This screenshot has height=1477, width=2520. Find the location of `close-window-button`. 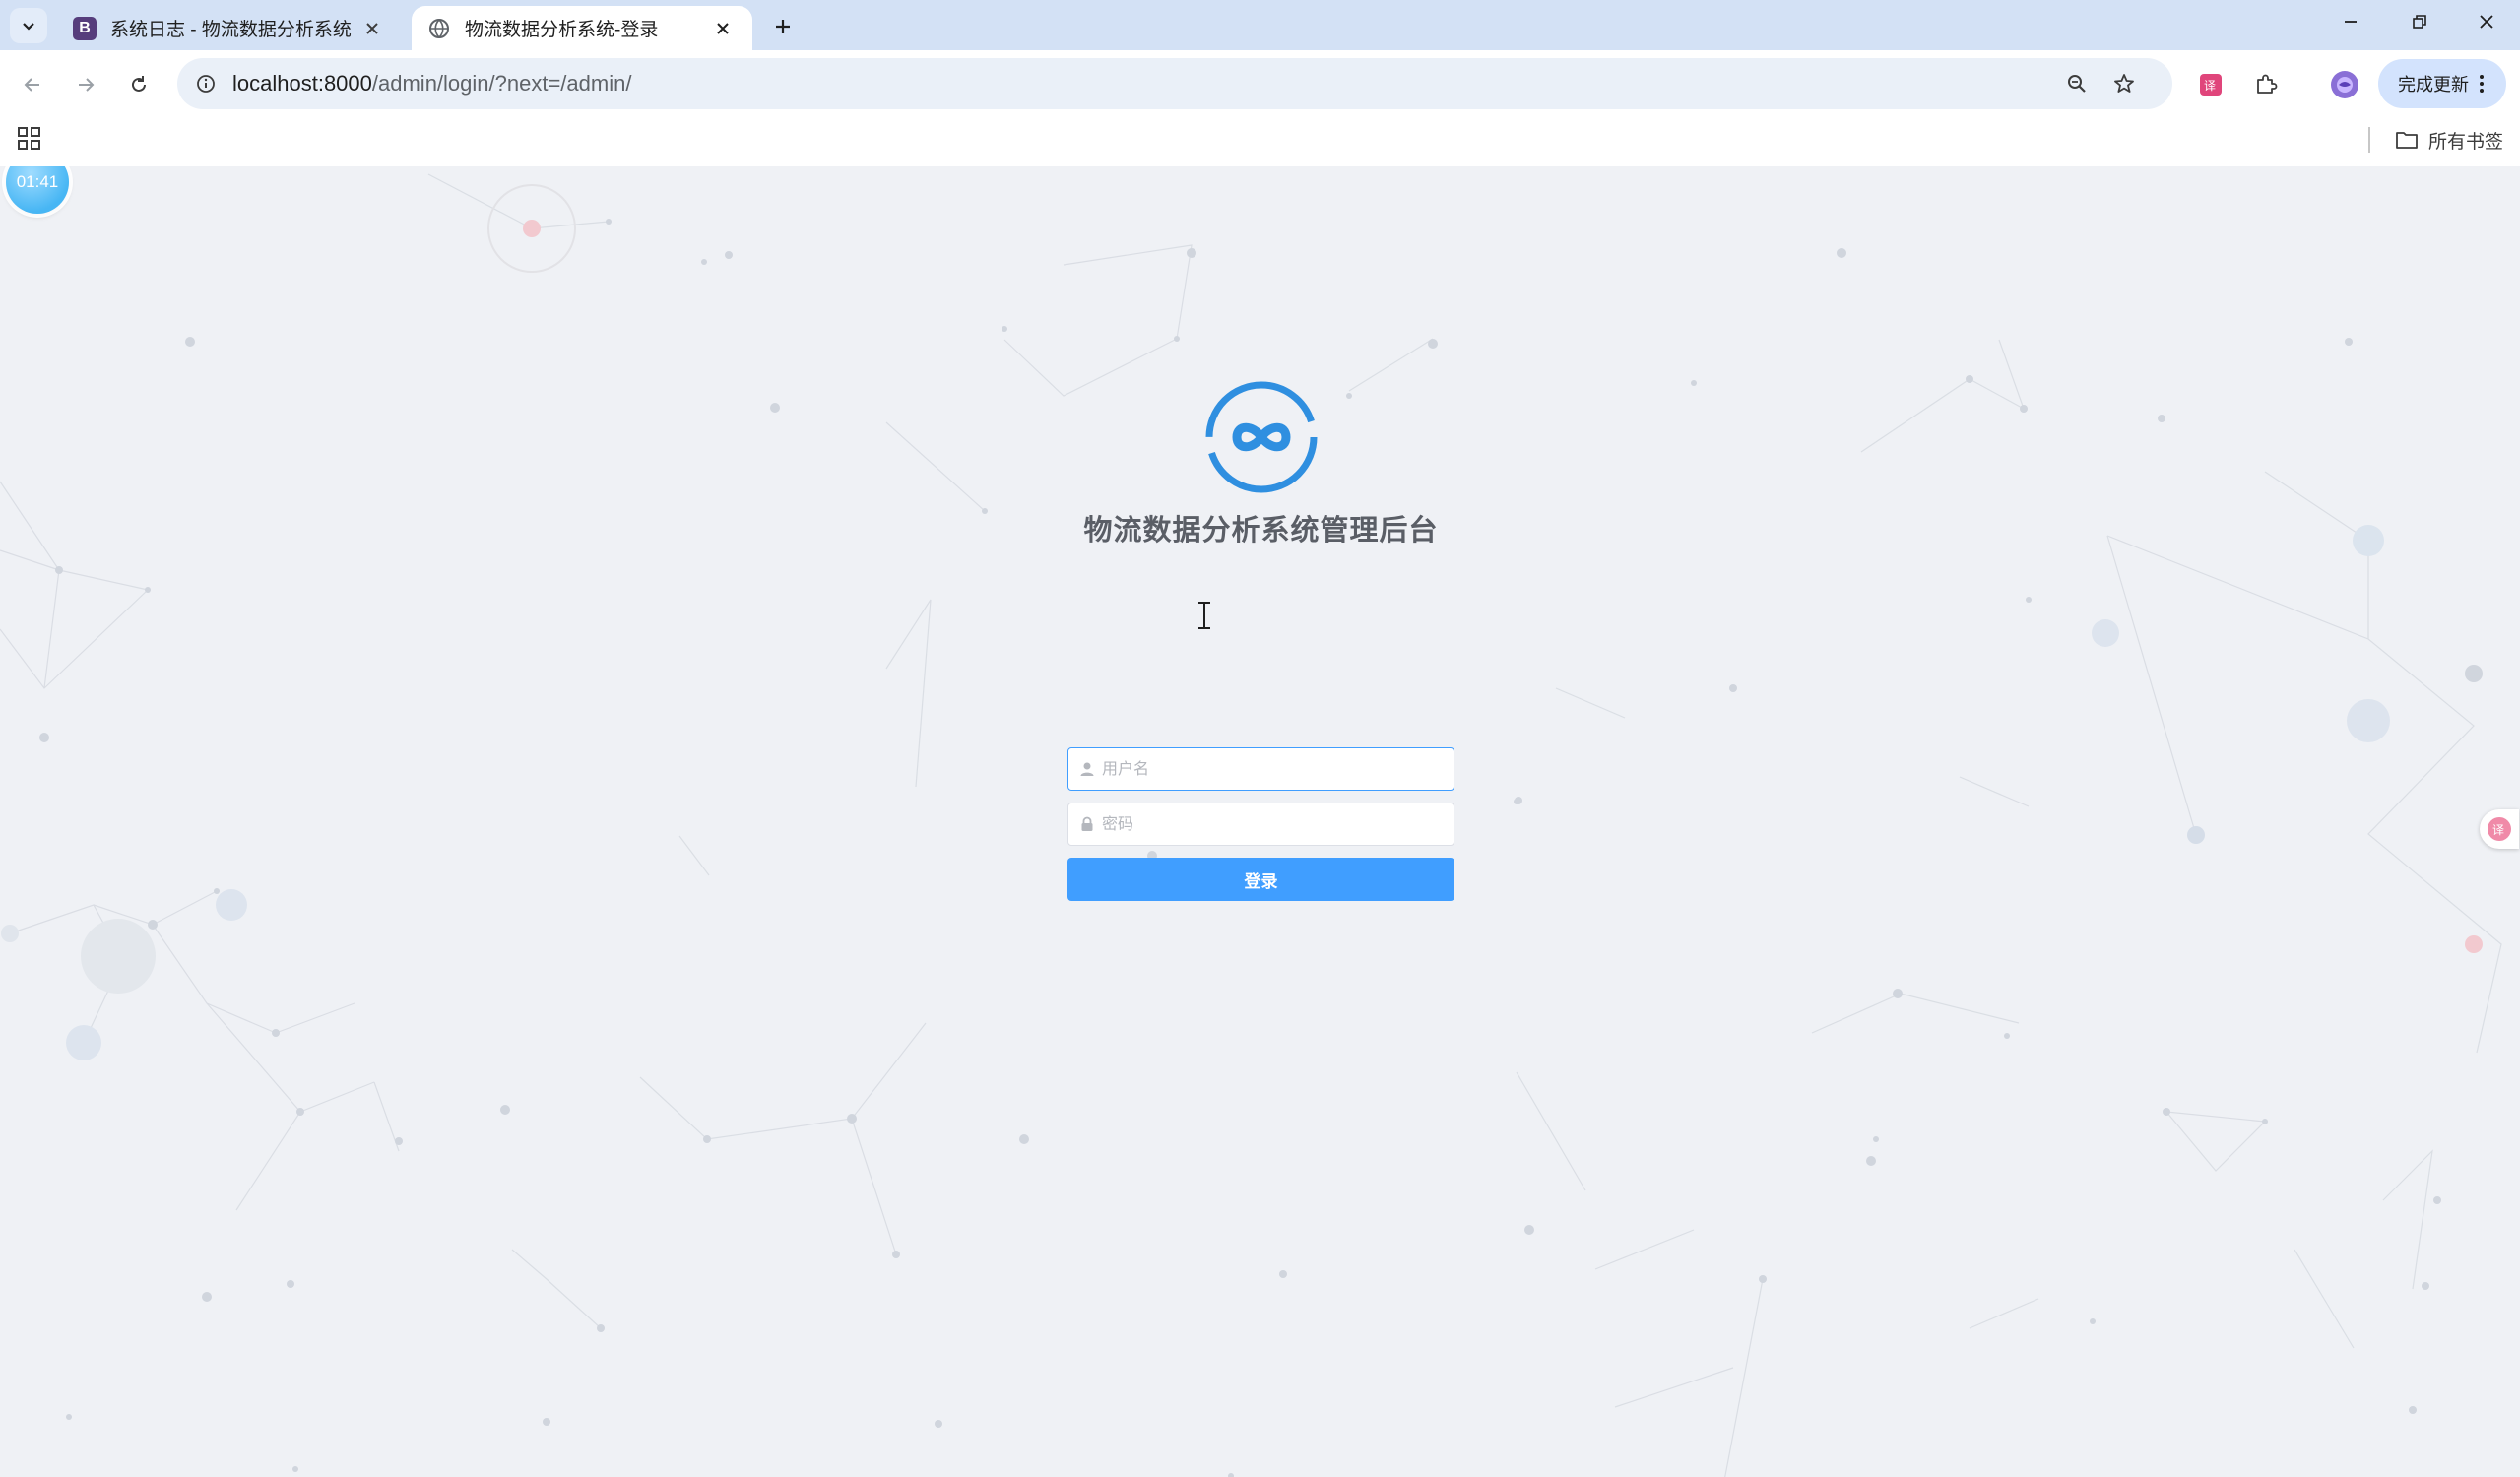

close-window-button is located at coordinates (2486, 22).